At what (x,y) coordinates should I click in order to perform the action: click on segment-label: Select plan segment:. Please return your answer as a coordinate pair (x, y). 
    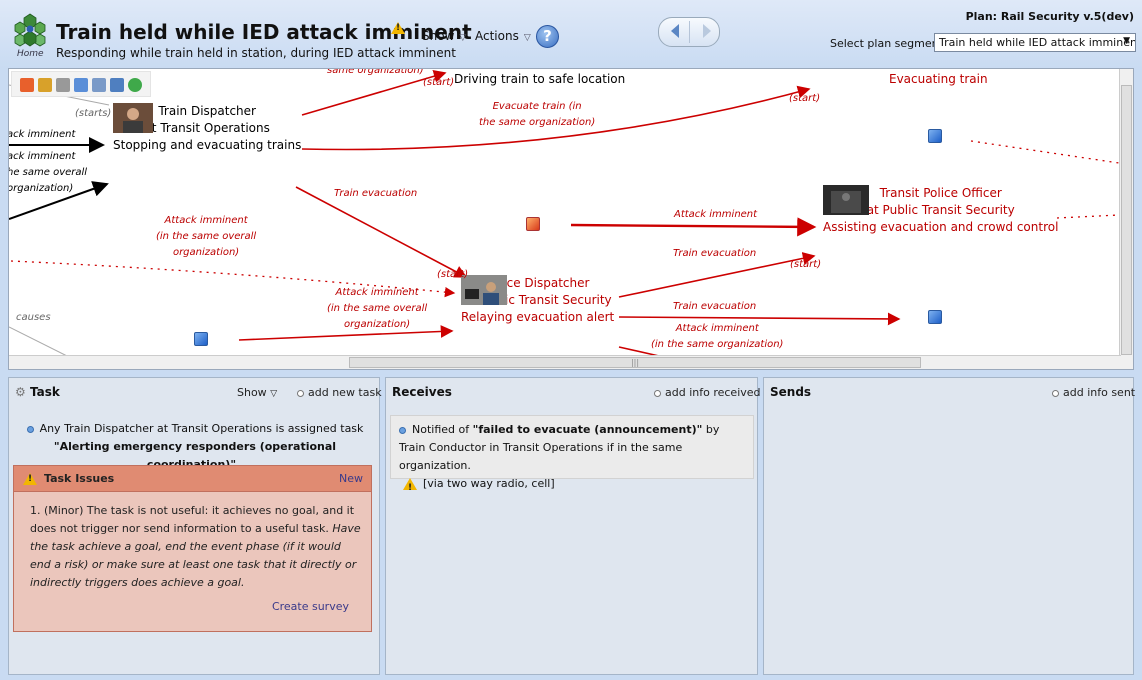
    Looking at the image, I should click on (888, 43).